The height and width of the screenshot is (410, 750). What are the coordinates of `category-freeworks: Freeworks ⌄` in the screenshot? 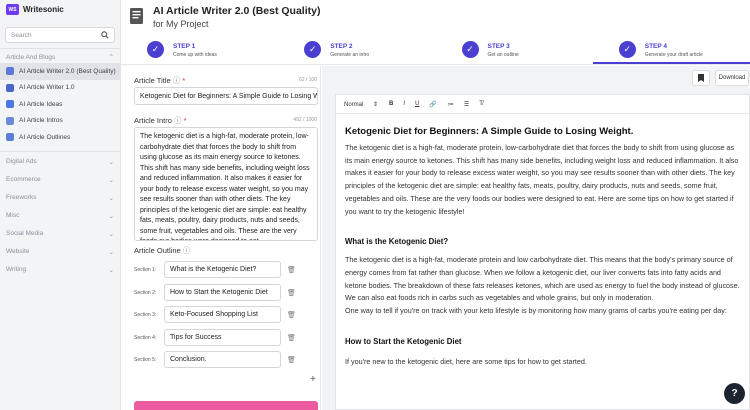 It's located at (60, 198).